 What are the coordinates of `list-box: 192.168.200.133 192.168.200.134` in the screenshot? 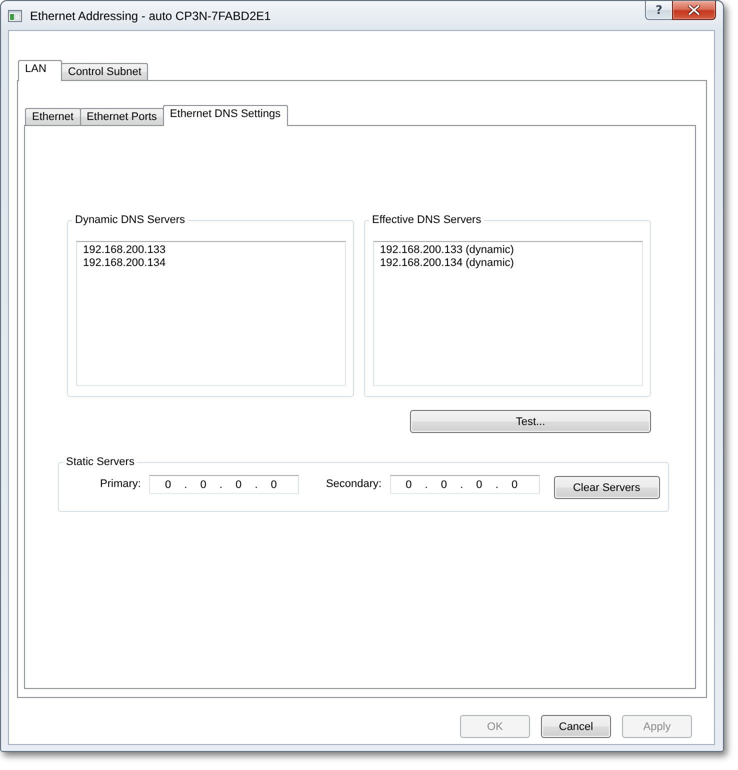 It's located at (211, 313).